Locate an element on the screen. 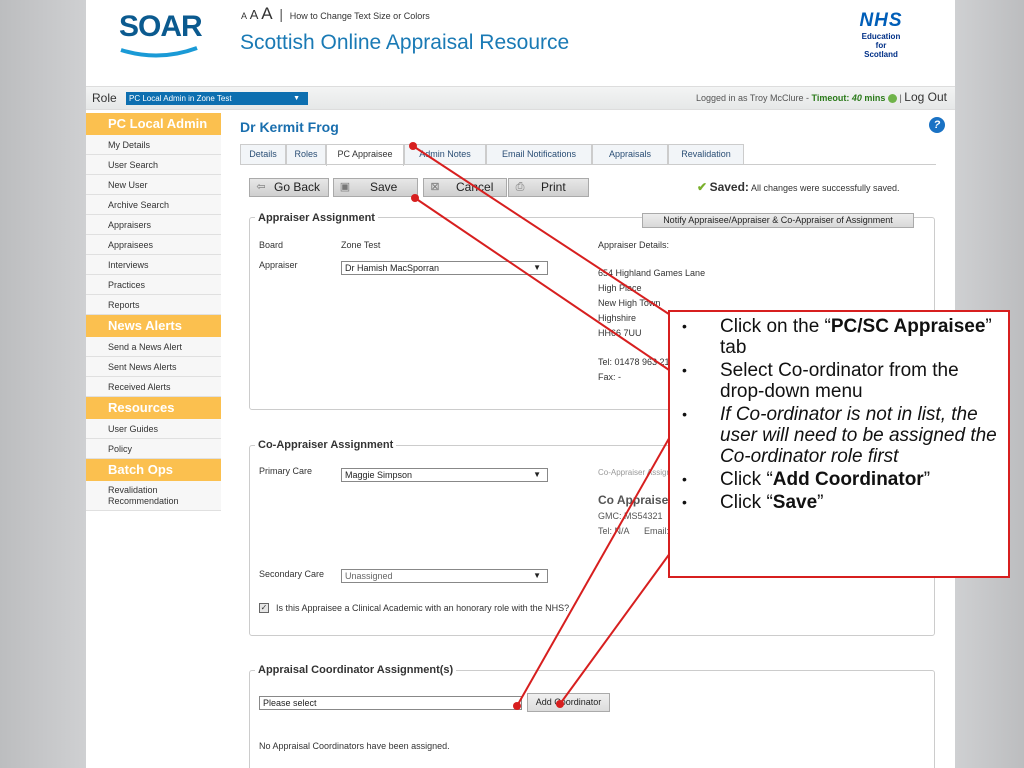  sidebar-item-appraisers: Appraisers is located at coordinates (153, 225).